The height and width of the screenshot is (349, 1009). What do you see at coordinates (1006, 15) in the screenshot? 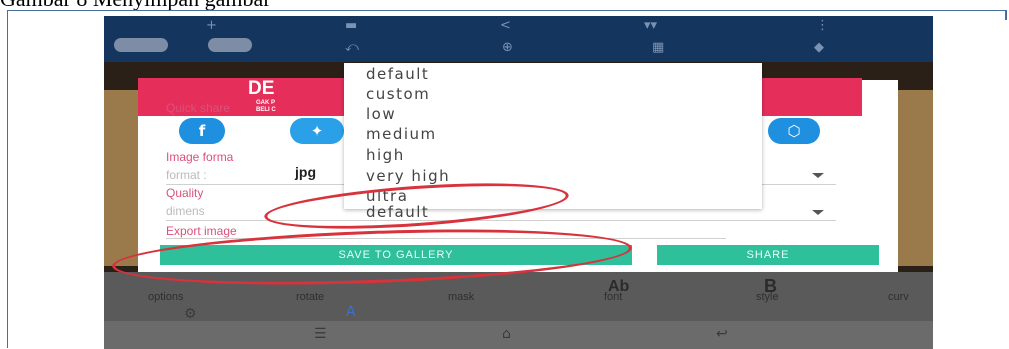
I see `figure-frame-corner` at bounding box center [1006, 15].